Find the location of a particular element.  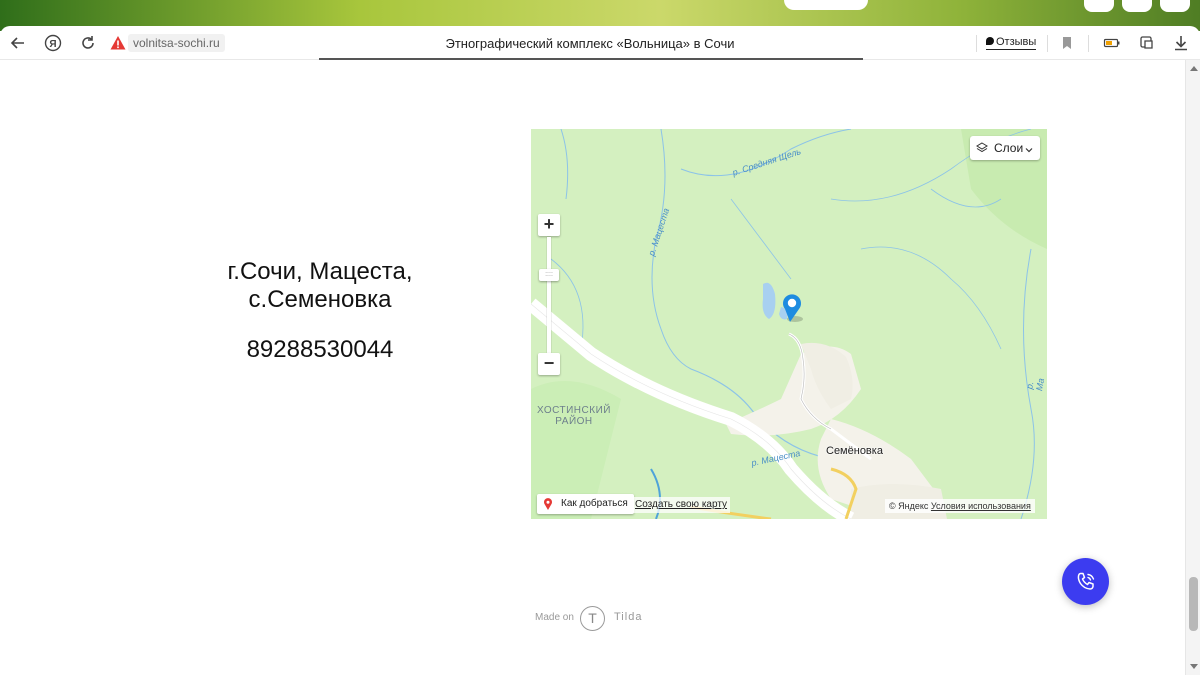

window-minimize-button is located at coordinates (1099, 6).